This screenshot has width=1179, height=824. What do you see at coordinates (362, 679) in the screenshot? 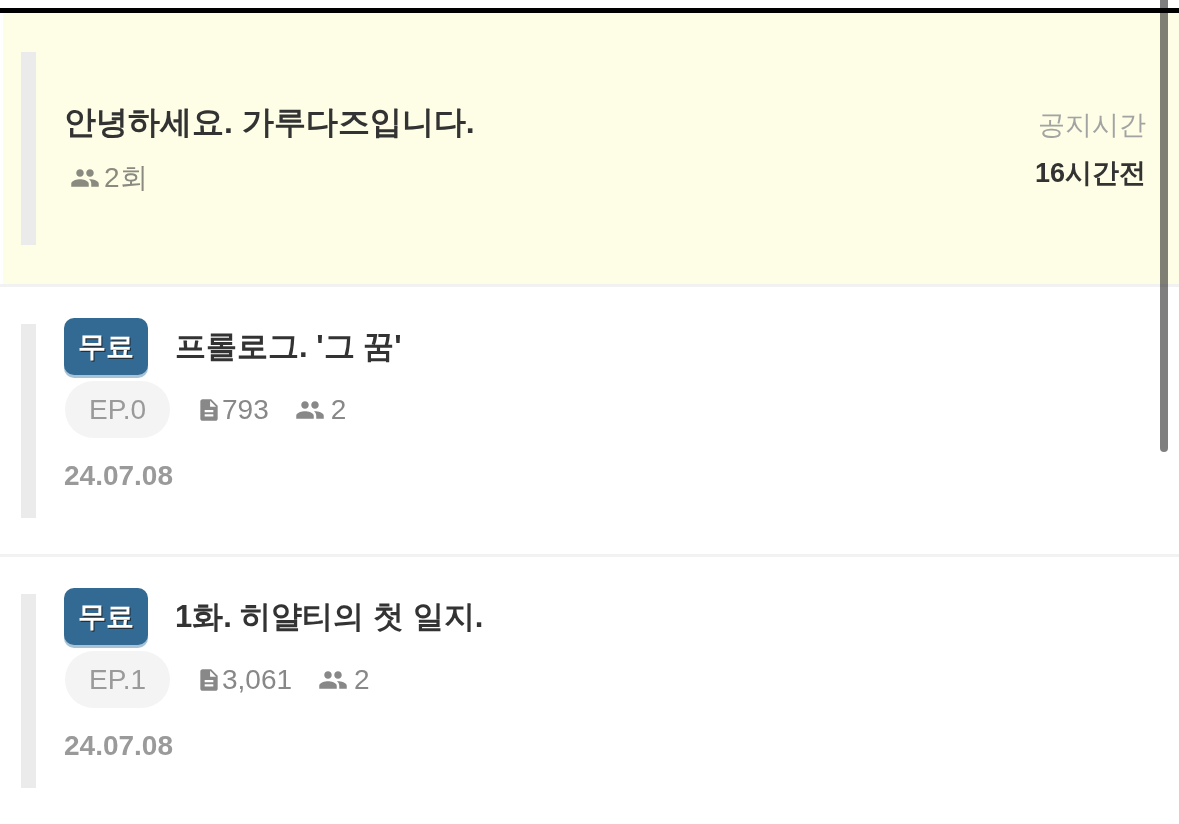
I see `viewer-count: 2` at bounding box center [362, 679].